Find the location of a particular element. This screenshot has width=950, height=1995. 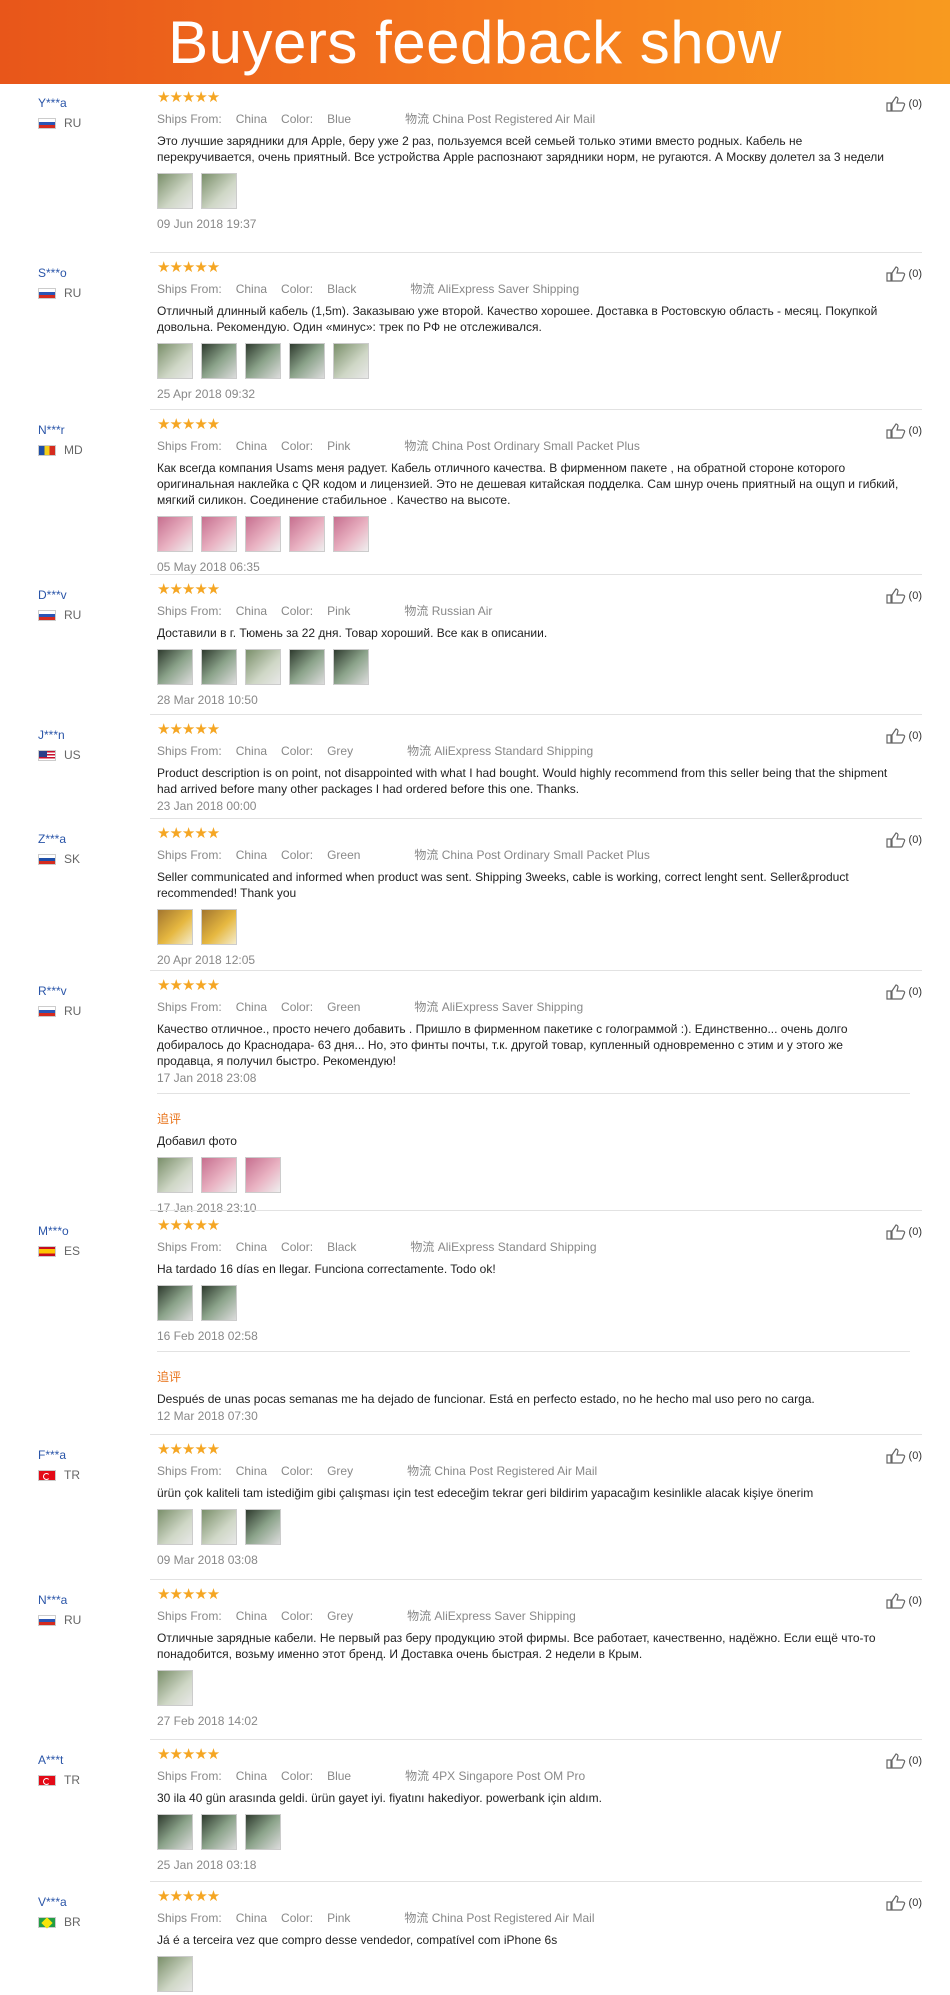

review-date: 23 Jan 2018 00:00 is located at coordinates (207, 806).